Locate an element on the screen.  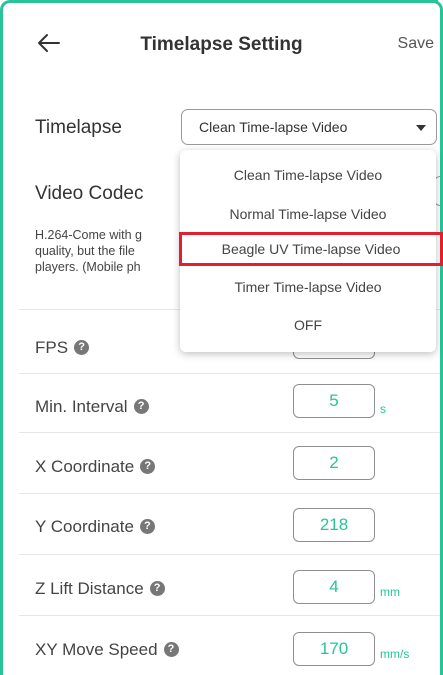
description-line: H.264-Come with g is located at coordinates (88, 235).